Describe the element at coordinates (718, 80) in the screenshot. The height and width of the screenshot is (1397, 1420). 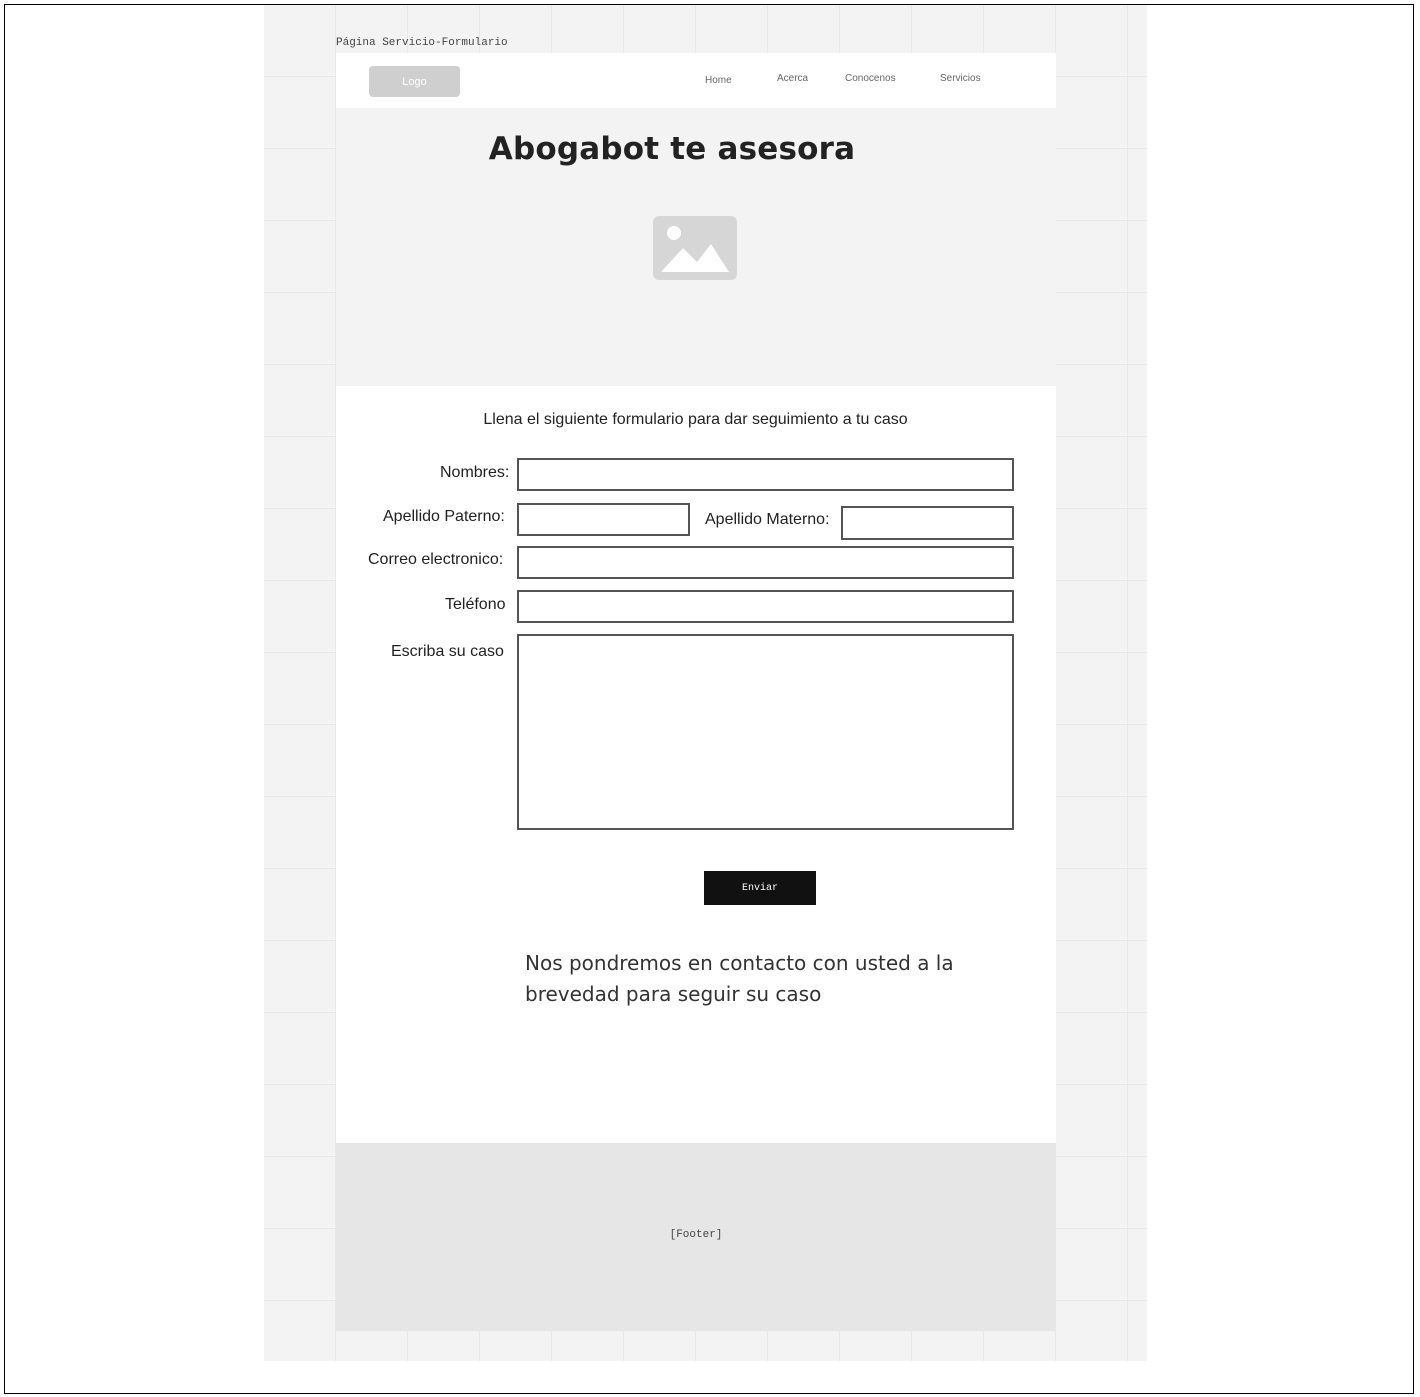
I see `nav-home: Home` at that location.